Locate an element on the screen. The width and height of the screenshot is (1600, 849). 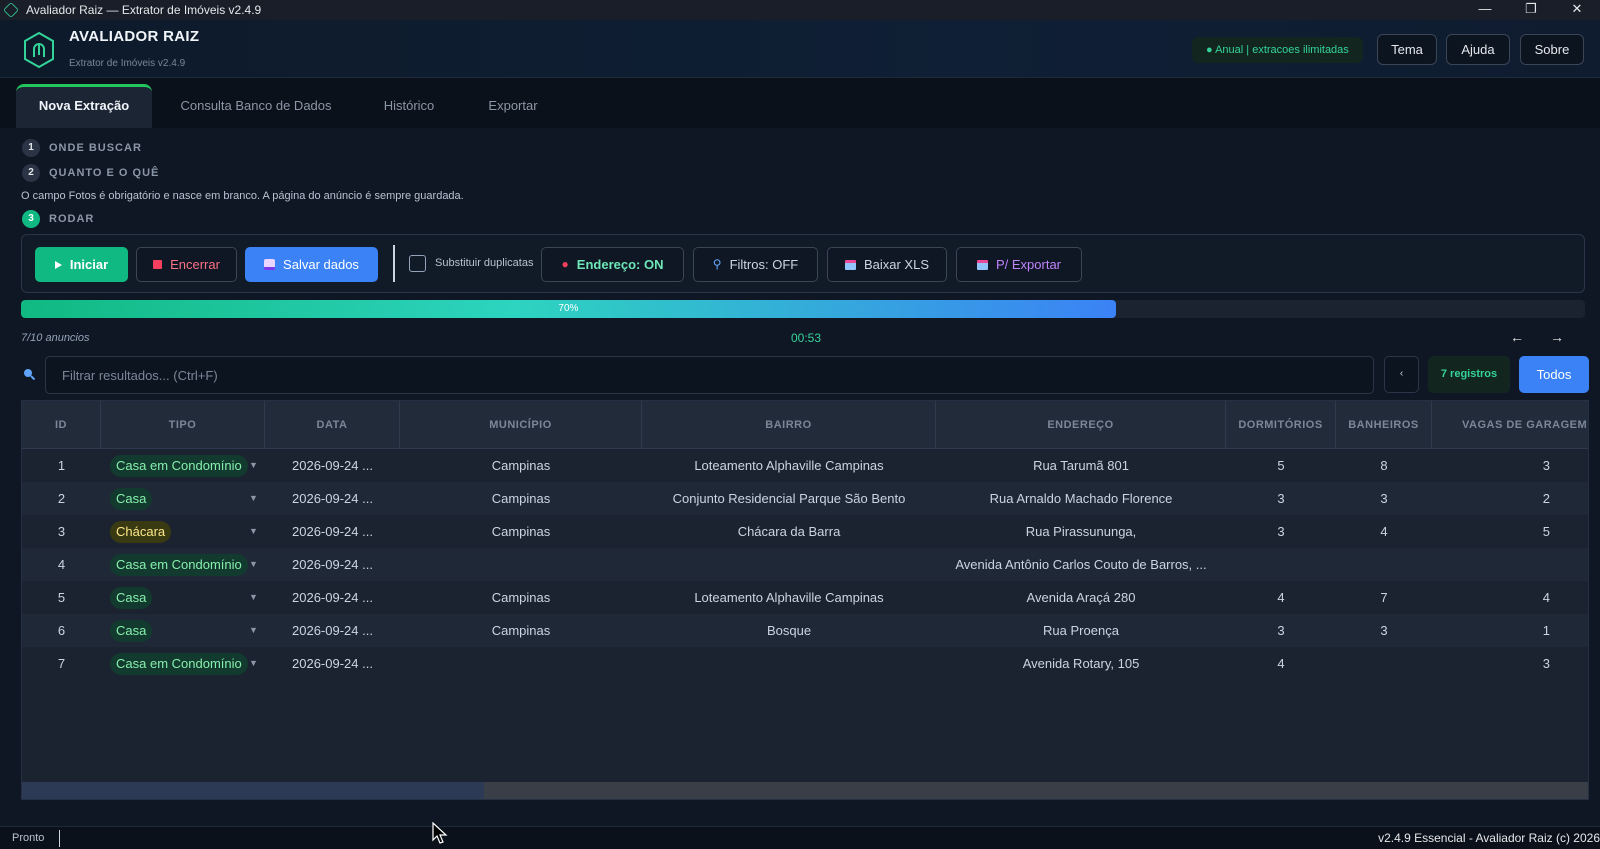
step-onde-buscar: 1 ONDE BUSCAR is located at coordinates (82, 148).